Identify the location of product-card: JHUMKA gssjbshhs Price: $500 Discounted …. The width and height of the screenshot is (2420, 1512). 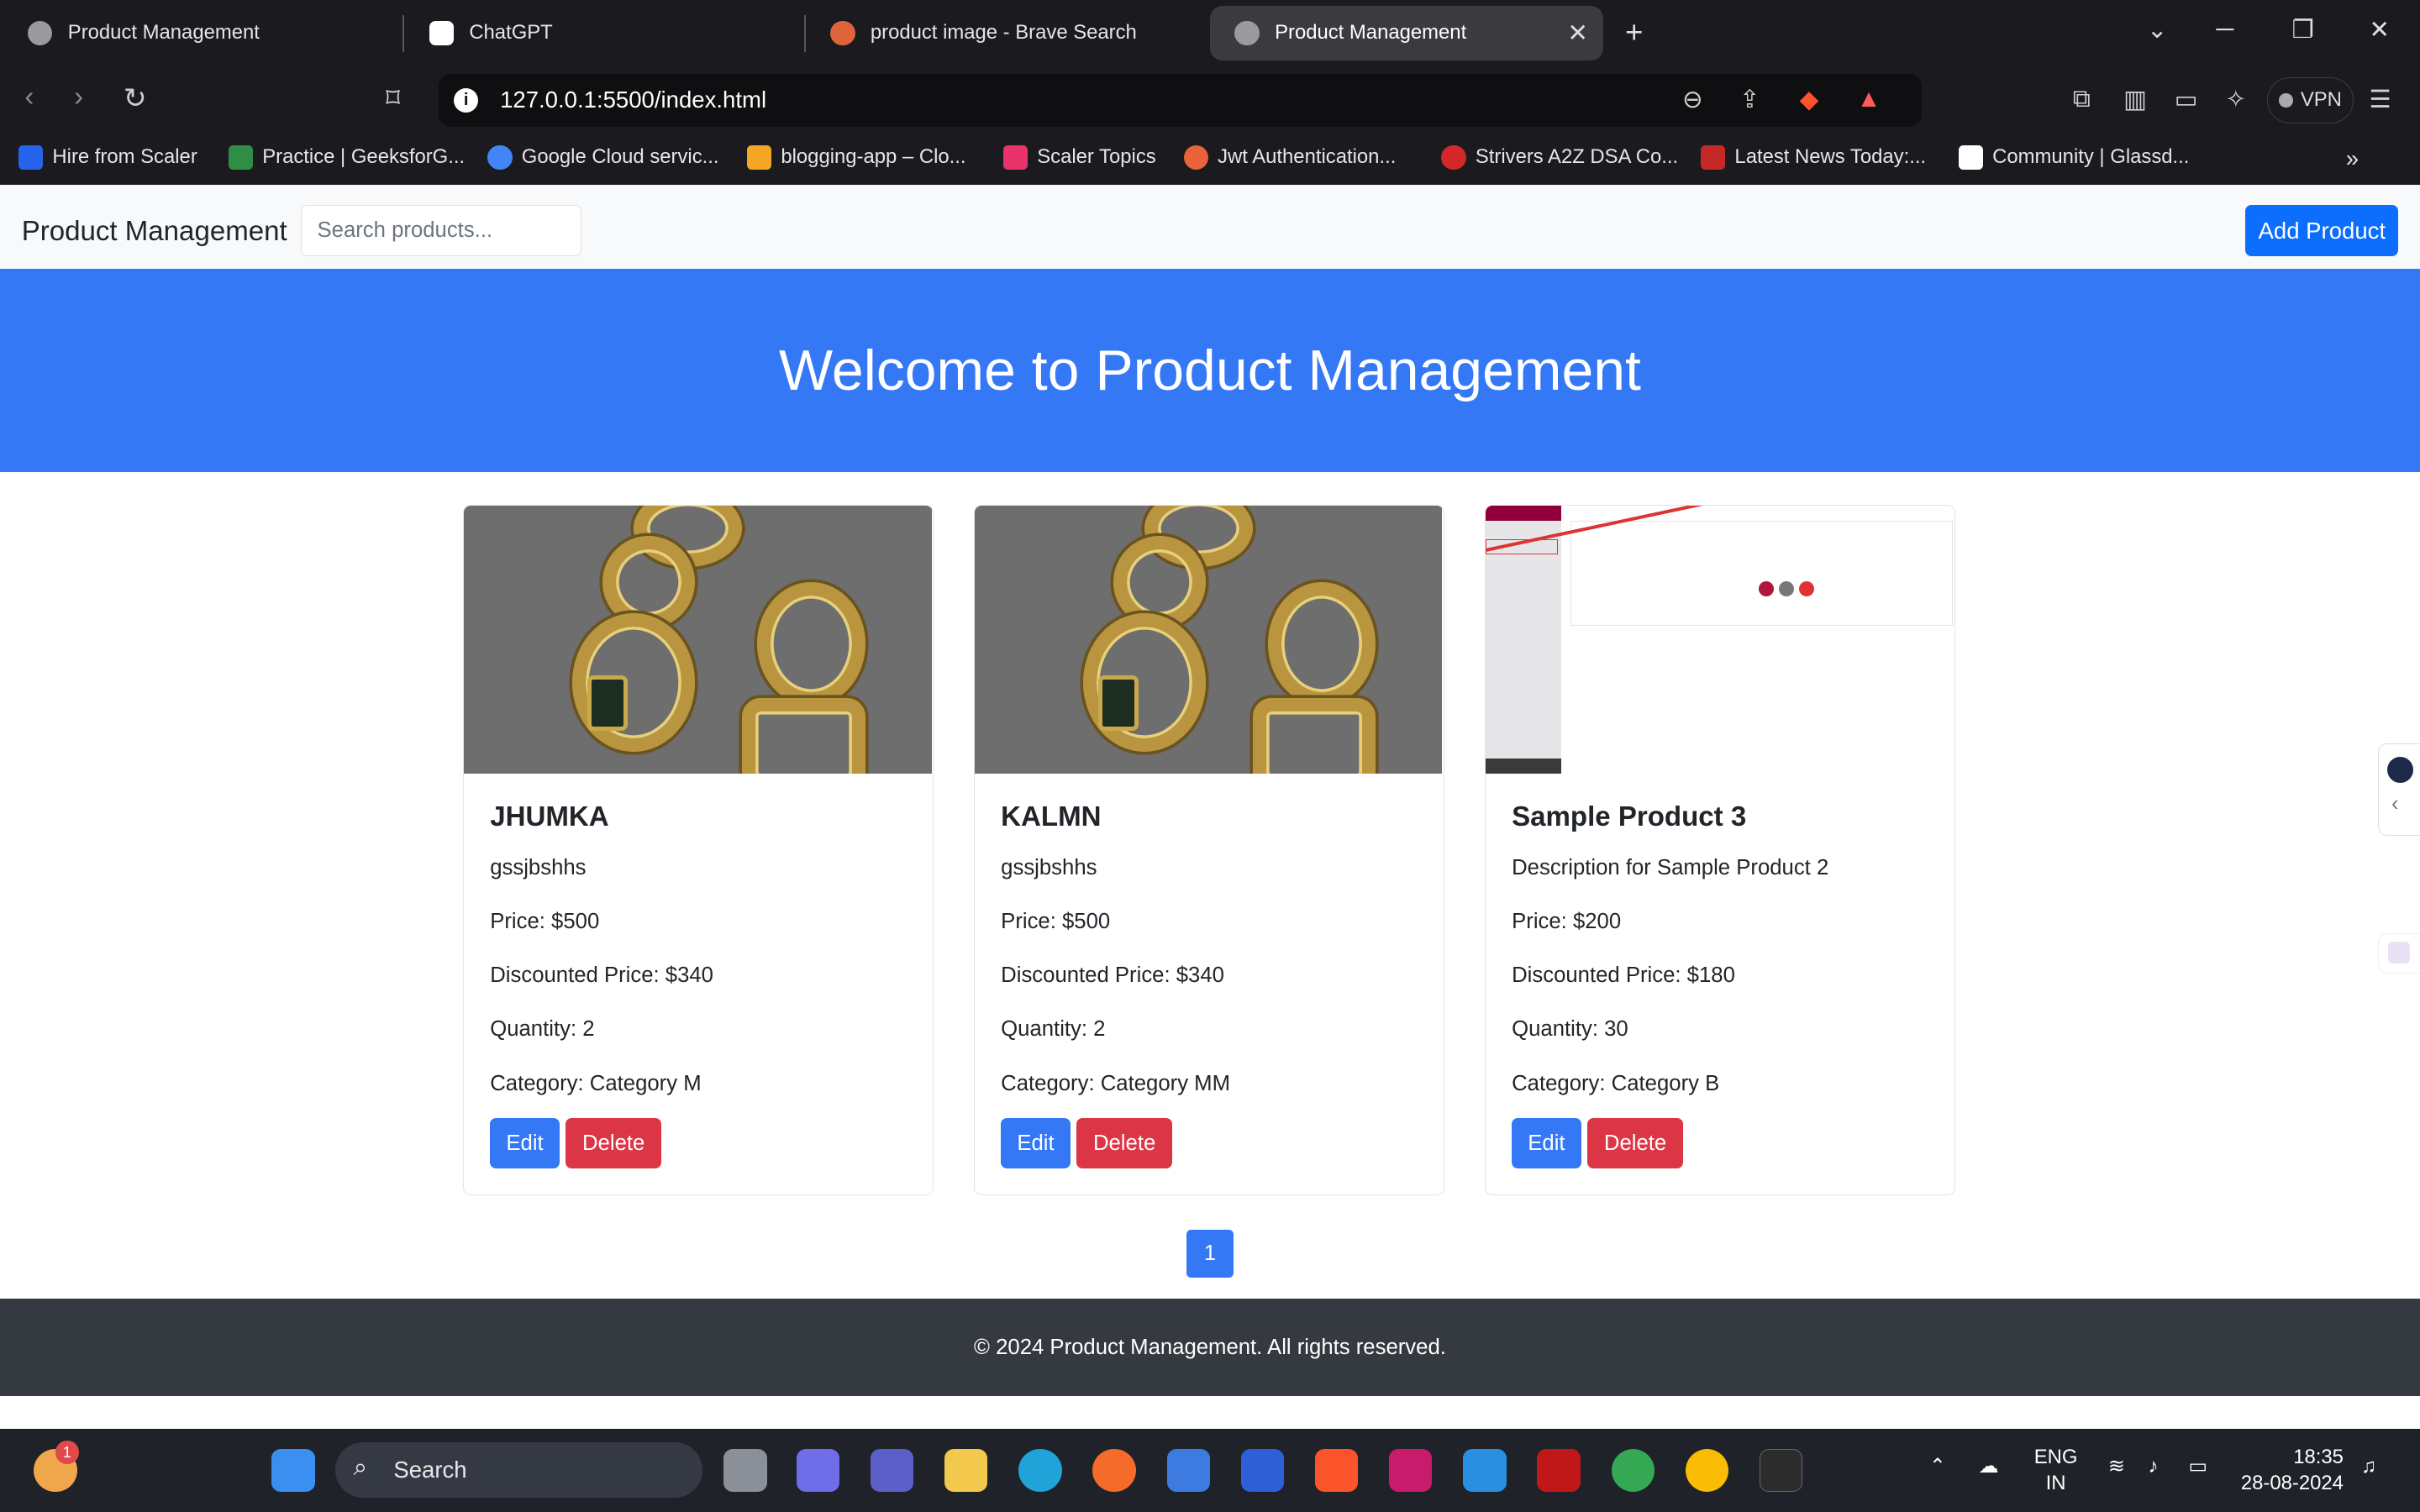
(698, 850).